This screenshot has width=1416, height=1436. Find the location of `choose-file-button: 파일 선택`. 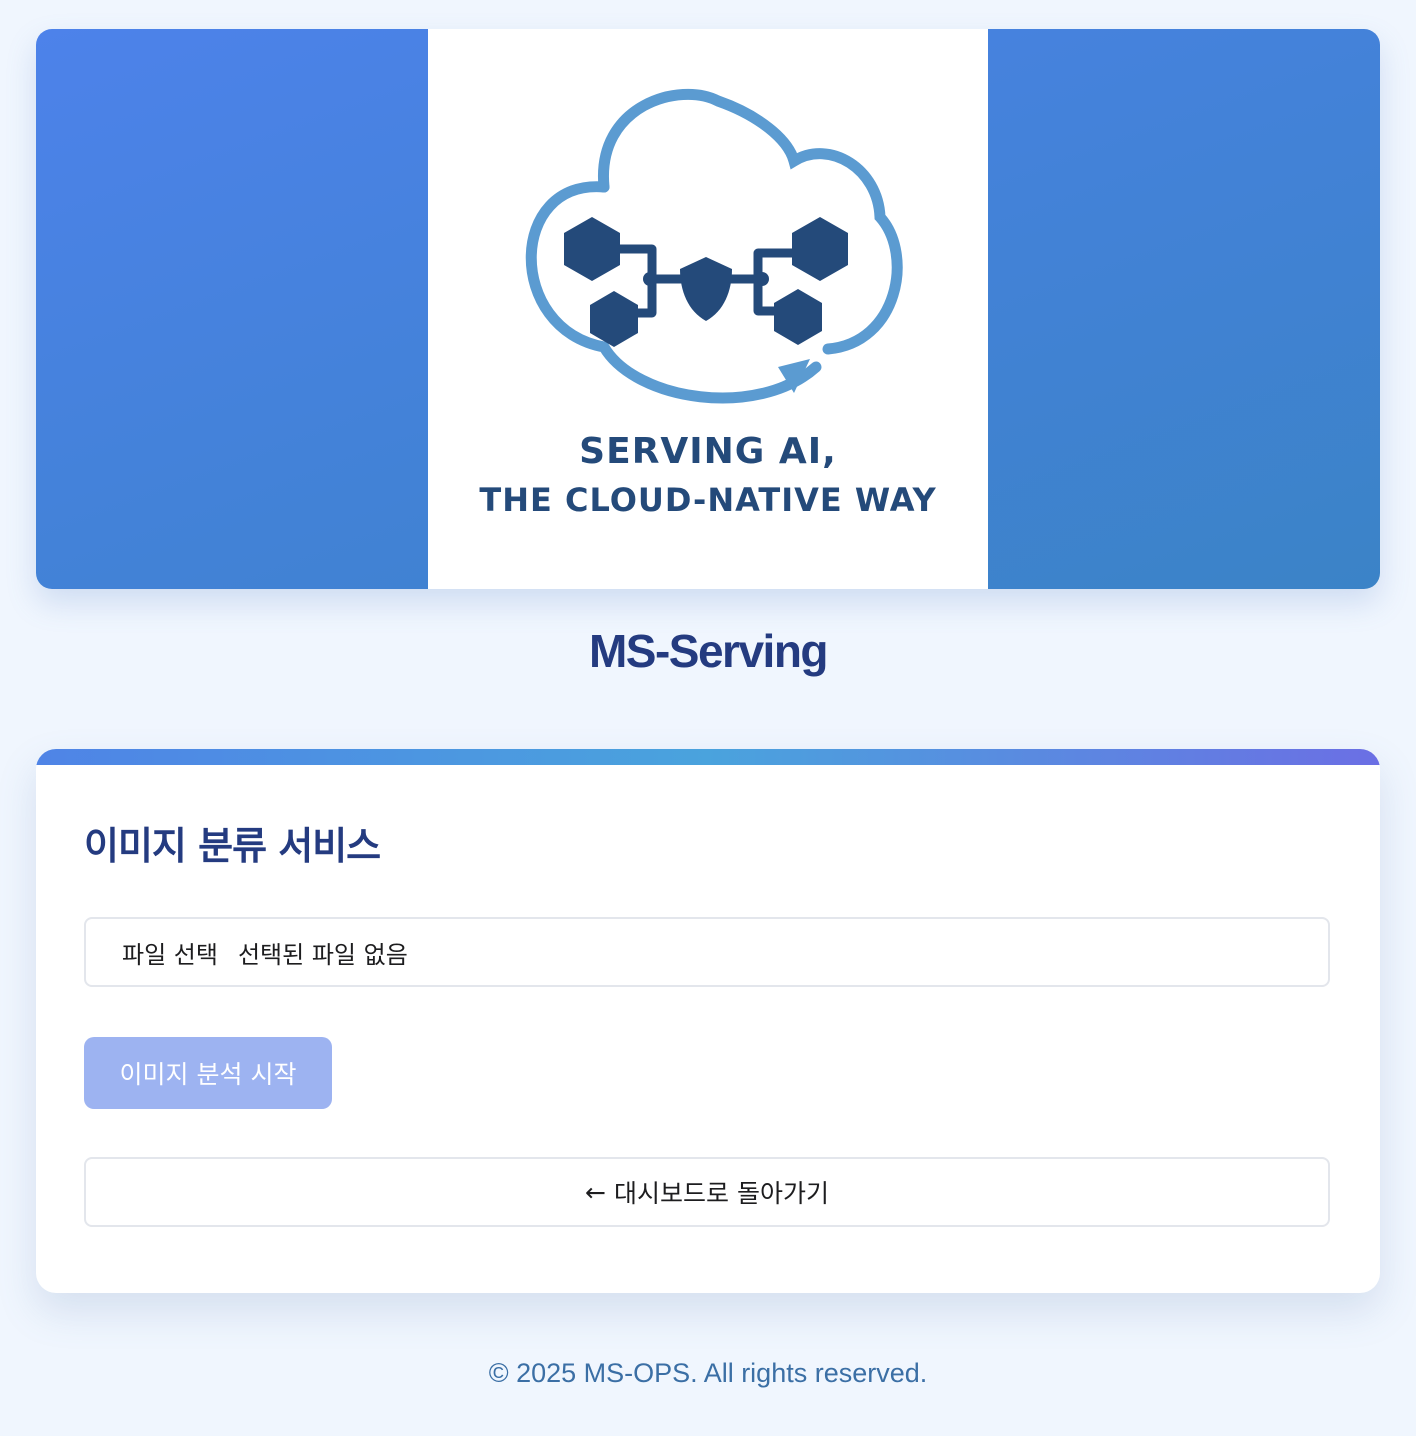

choose-file-button: 파일 선택 is located at coordinates (170, 952).